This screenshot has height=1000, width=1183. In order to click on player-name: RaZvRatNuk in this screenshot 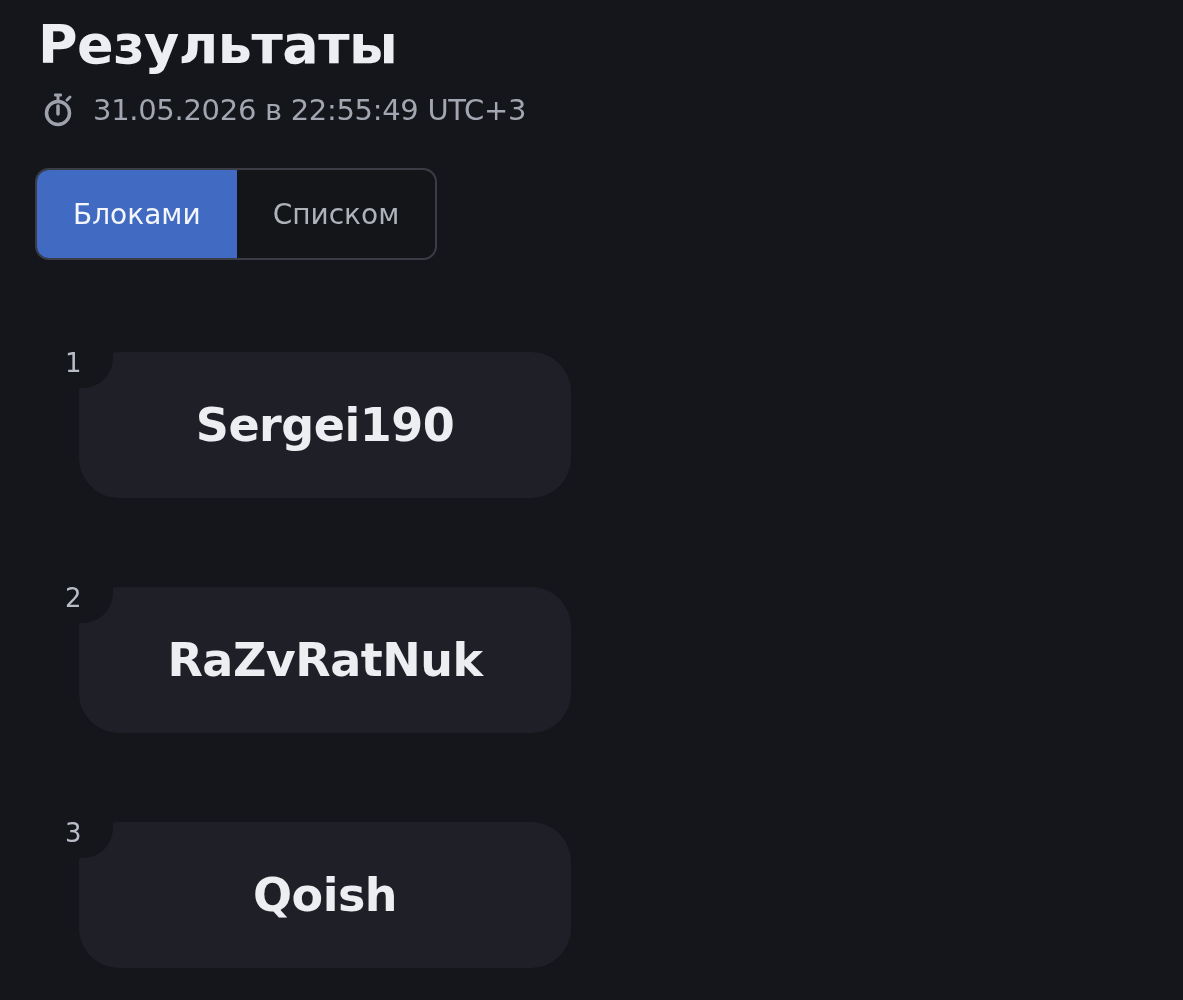, I will do `click(325, 660)`.